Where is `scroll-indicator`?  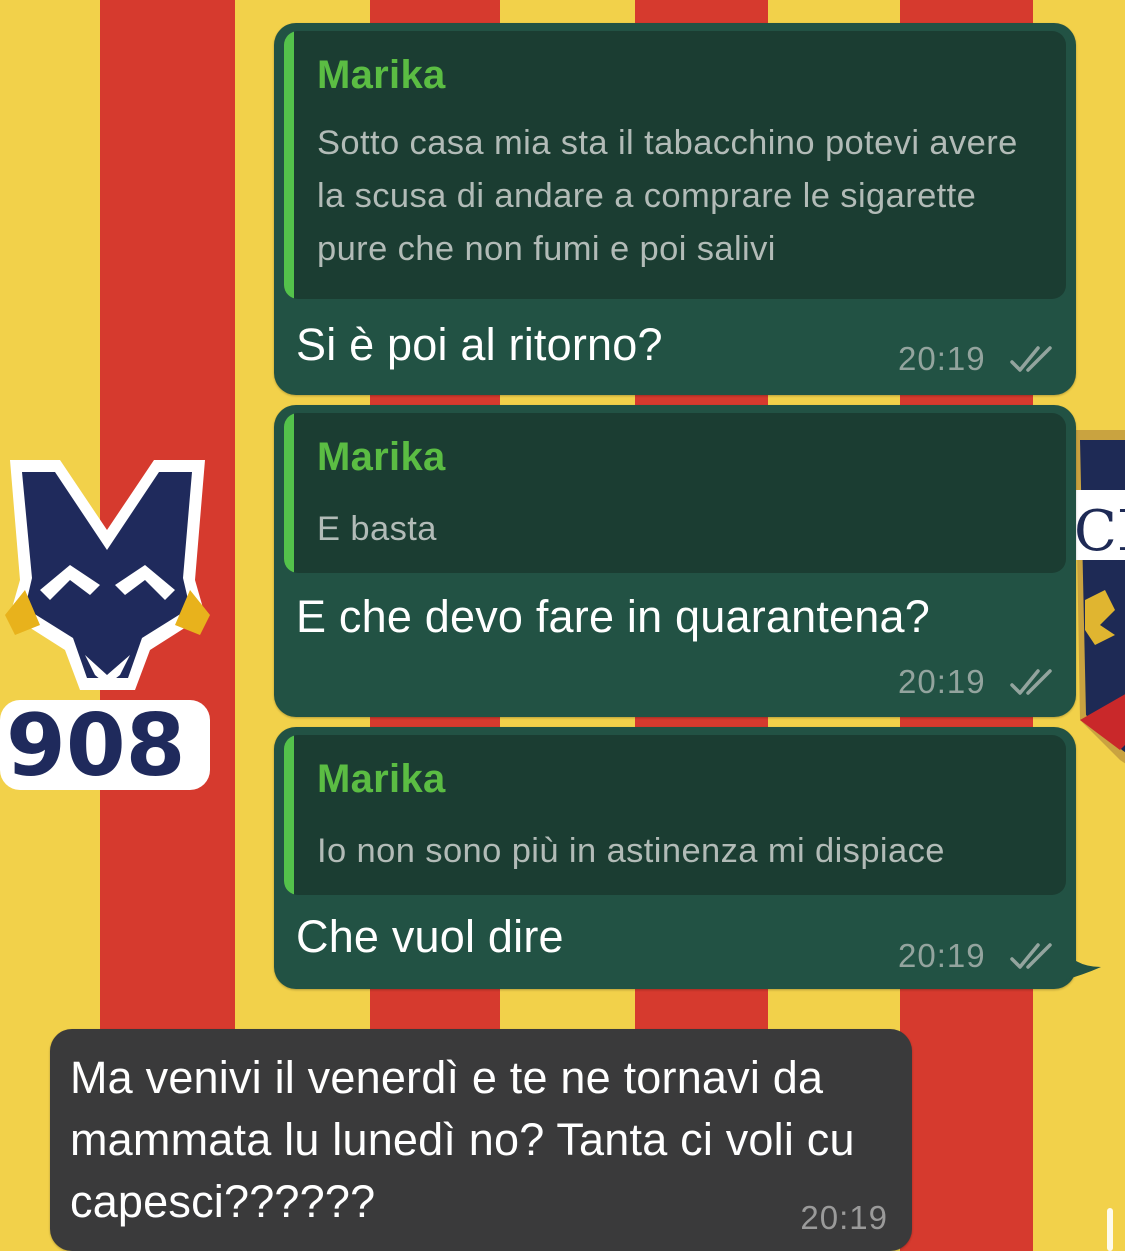
scroll-indicator is located at coordinates (1110, 1229).